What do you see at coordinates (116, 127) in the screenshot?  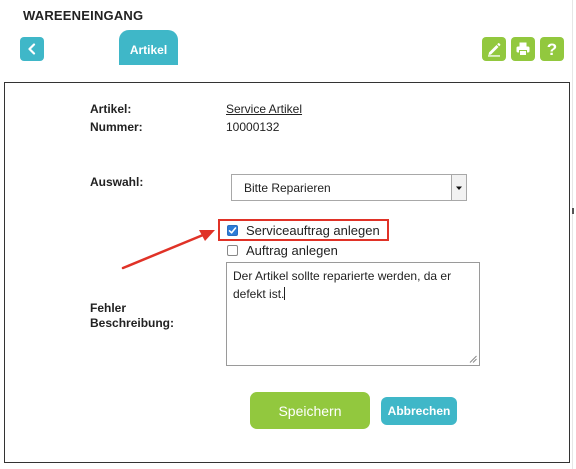 I see `nummer-label: Nummer:` at bounding box center [116, 127].